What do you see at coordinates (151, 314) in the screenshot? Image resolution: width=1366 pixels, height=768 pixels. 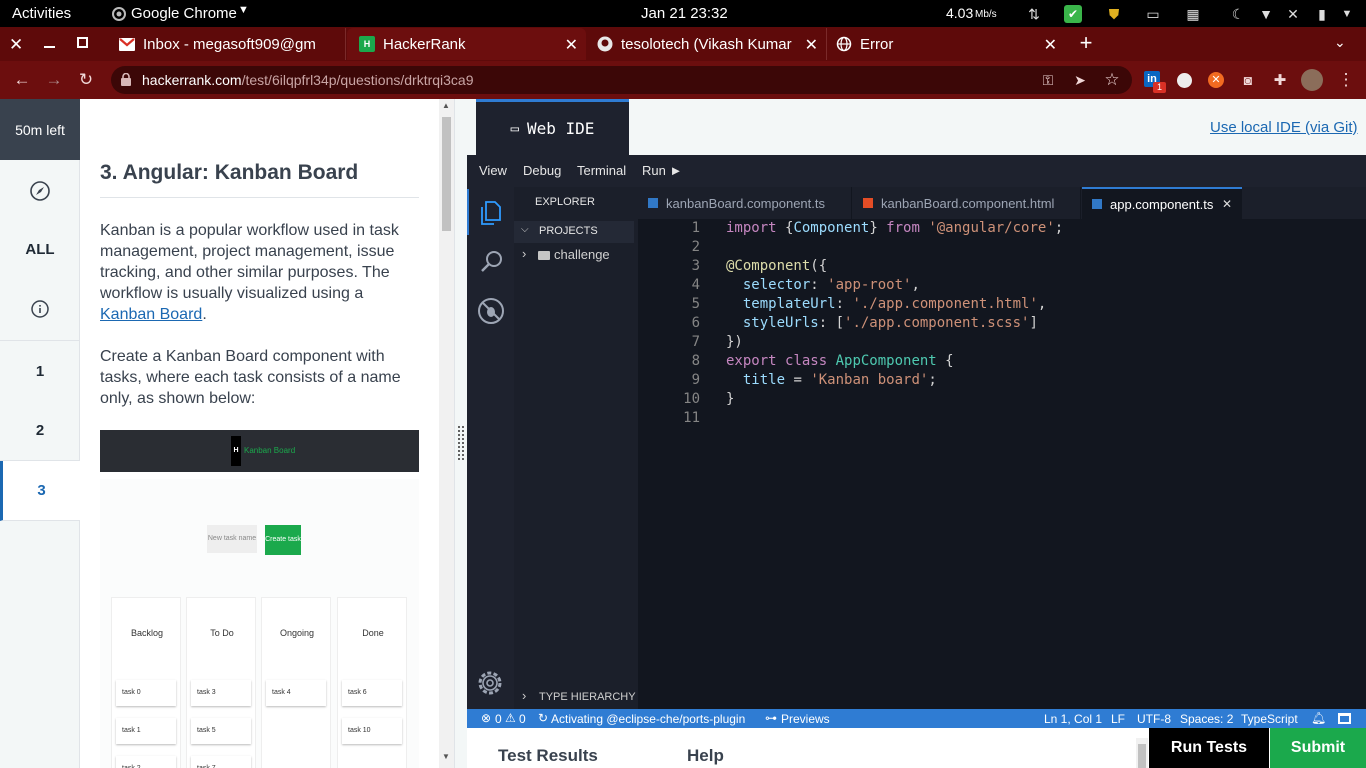 I see `kanban-board-link: Kanban Board` at bounding box center [151, 314].